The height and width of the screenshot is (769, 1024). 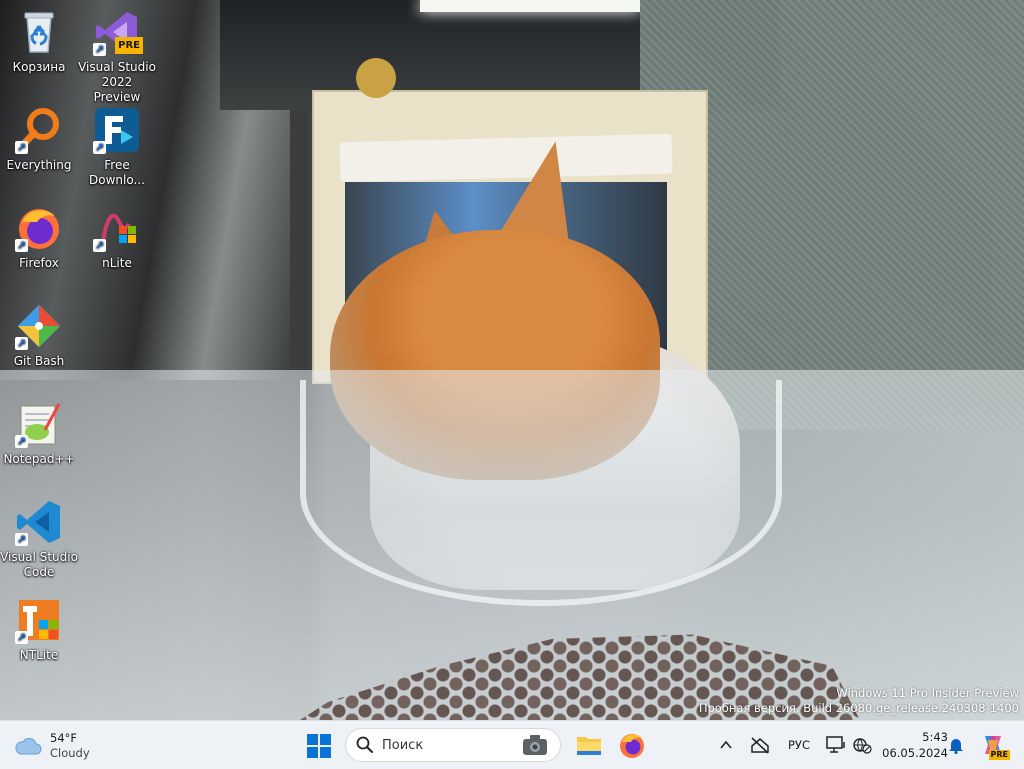 I want to click on desktop-icon-ntlite: ↗ NTLite, so click(x=39, y=629).